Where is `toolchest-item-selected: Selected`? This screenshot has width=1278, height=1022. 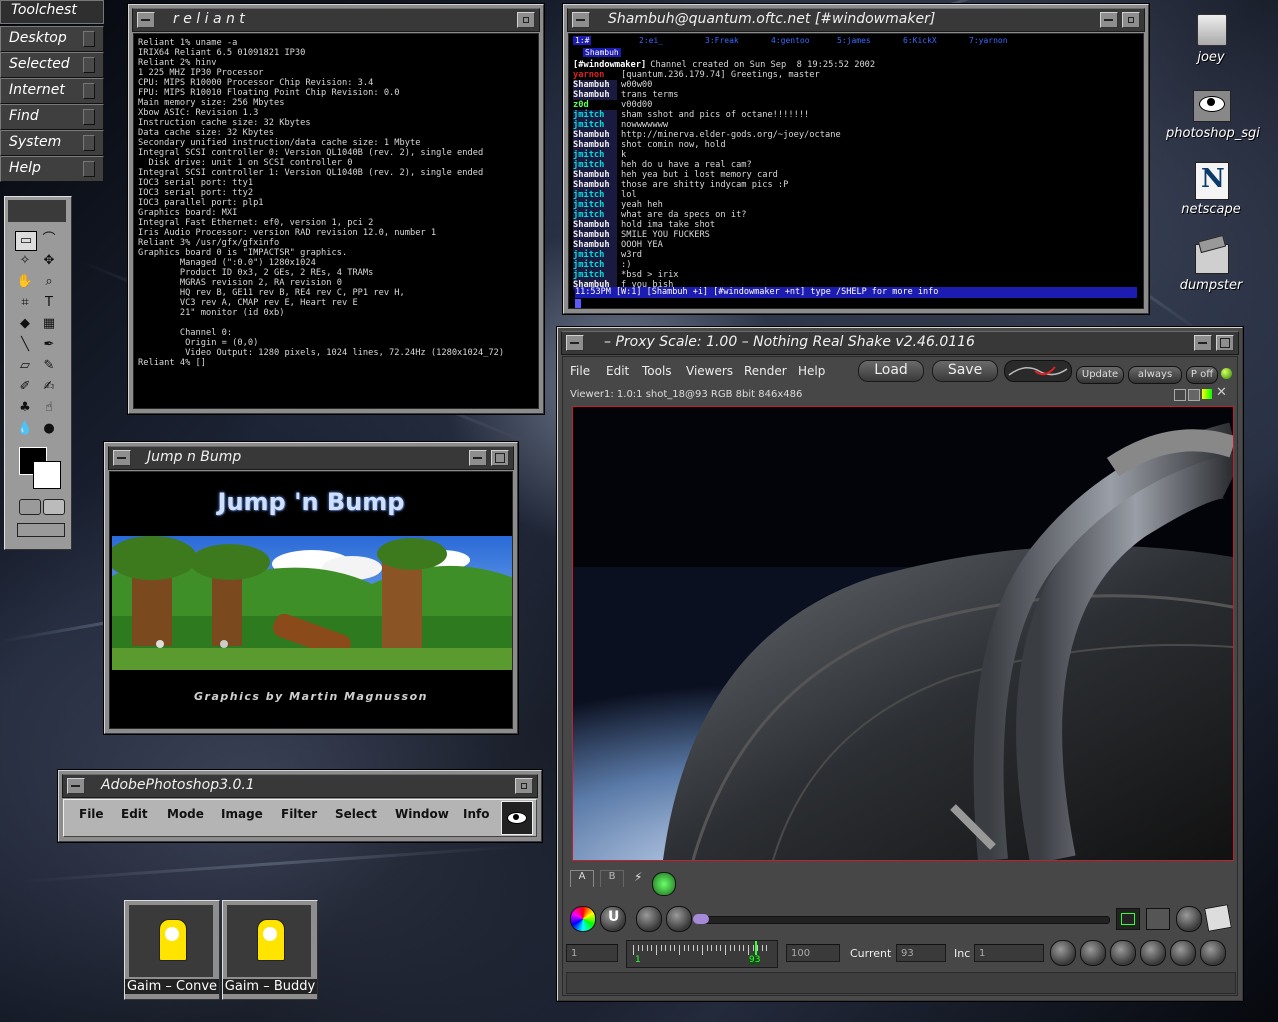
toolchest-item-selected: Selected is located at coordinates (52, 65).